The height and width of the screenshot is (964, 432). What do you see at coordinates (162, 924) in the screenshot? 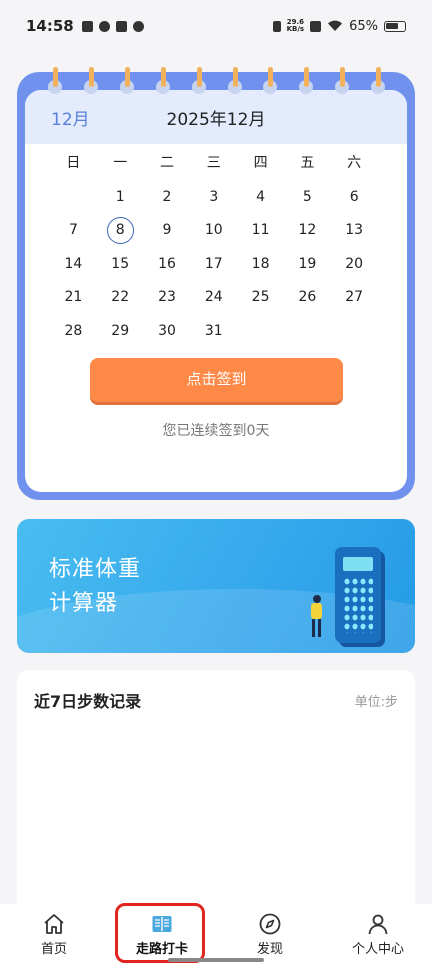
I see `book-icon` at bounding box center [162, 924].